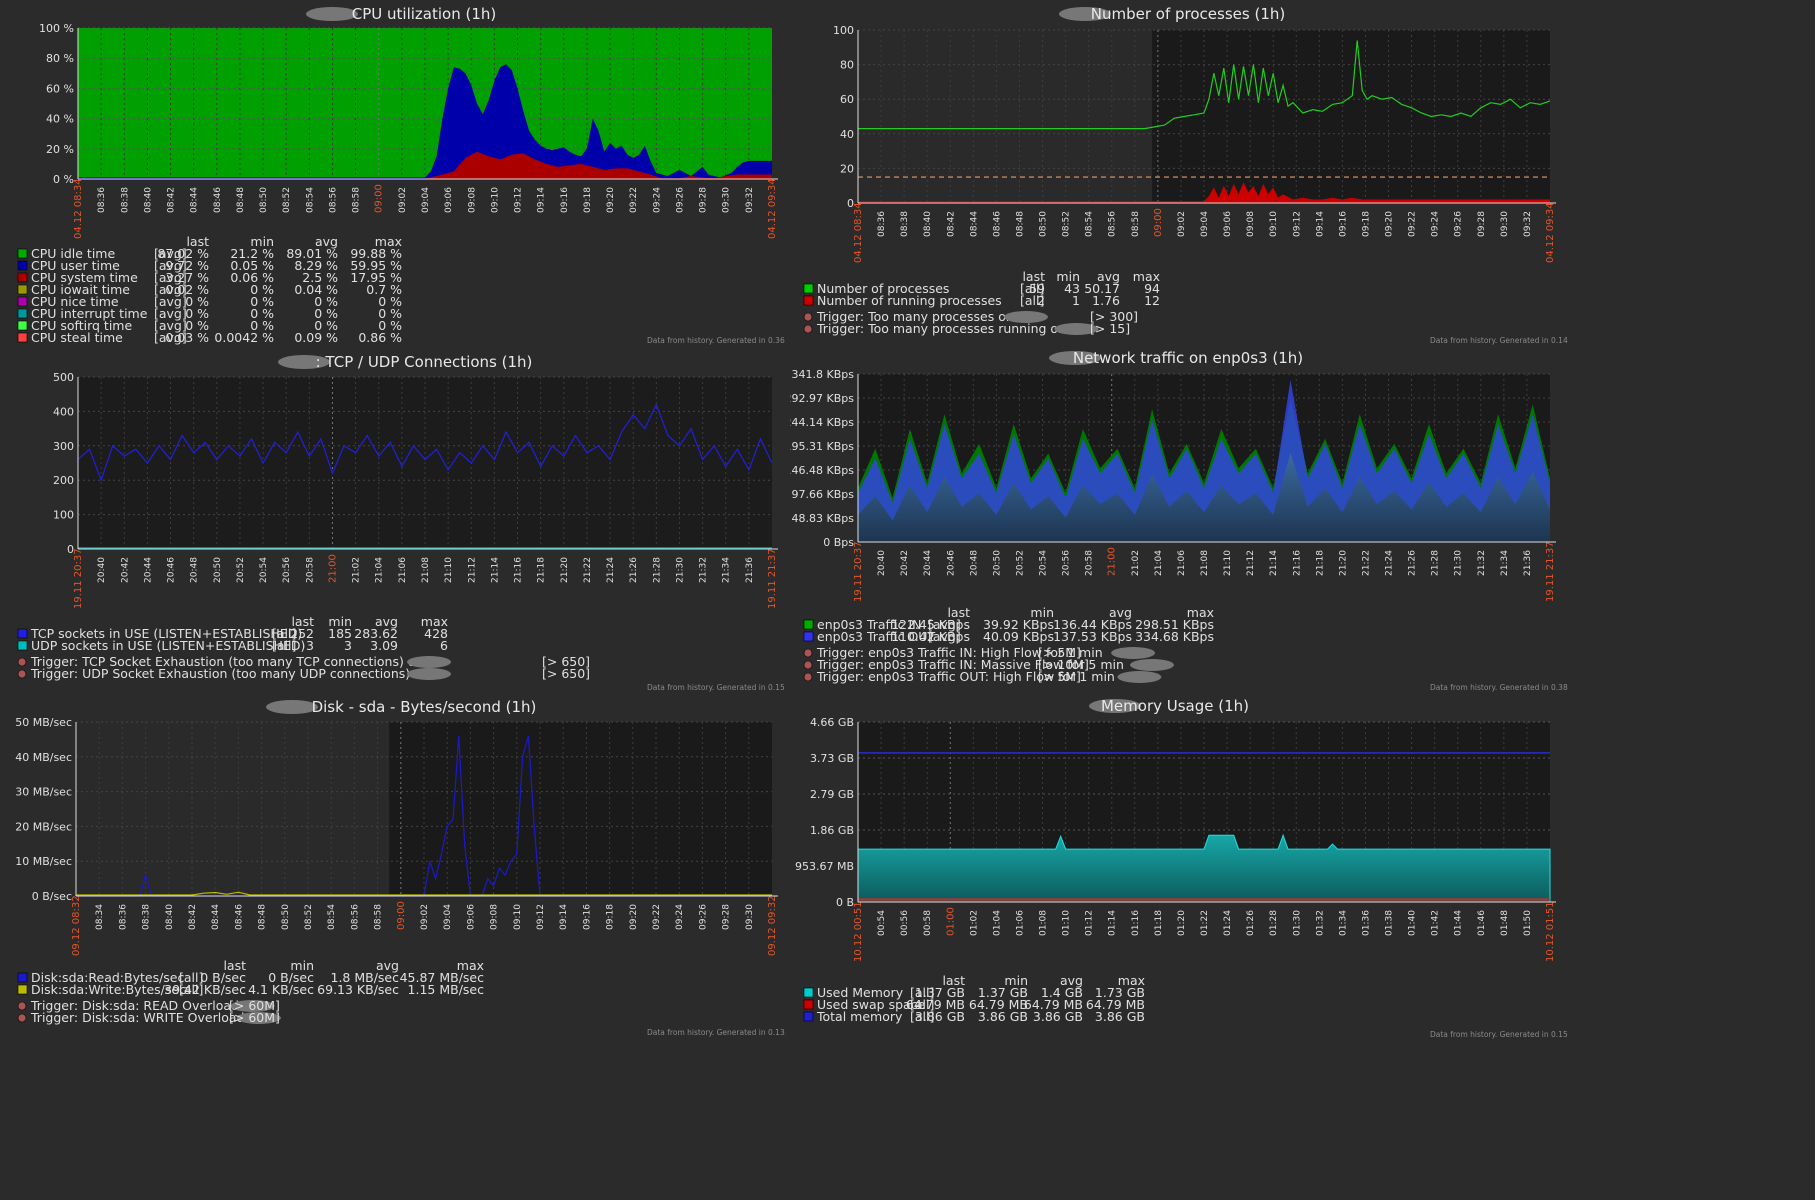  Describe the element at coordinates (1188, 358) in the screenshot. I see `net-title: Network traffic on enp0s3 (1h)` at that location.